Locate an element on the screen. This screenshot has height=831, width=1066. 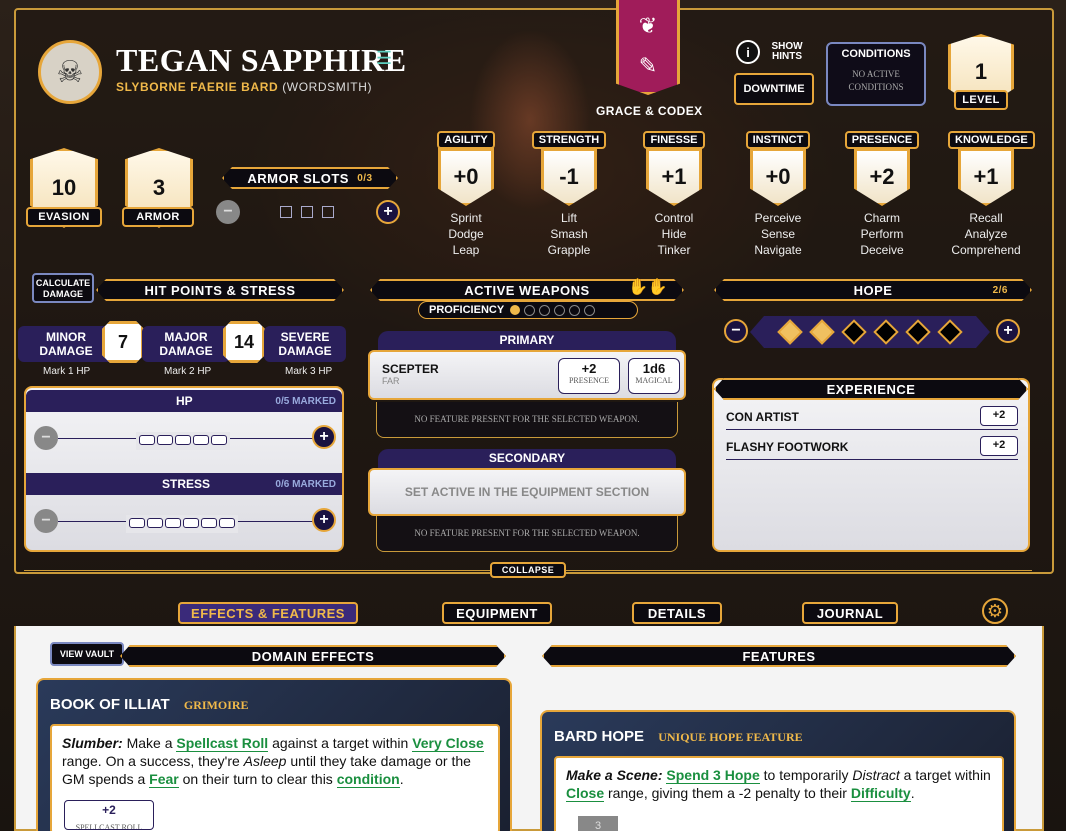
trait-action: Charm is located at coordinates (881, 218).